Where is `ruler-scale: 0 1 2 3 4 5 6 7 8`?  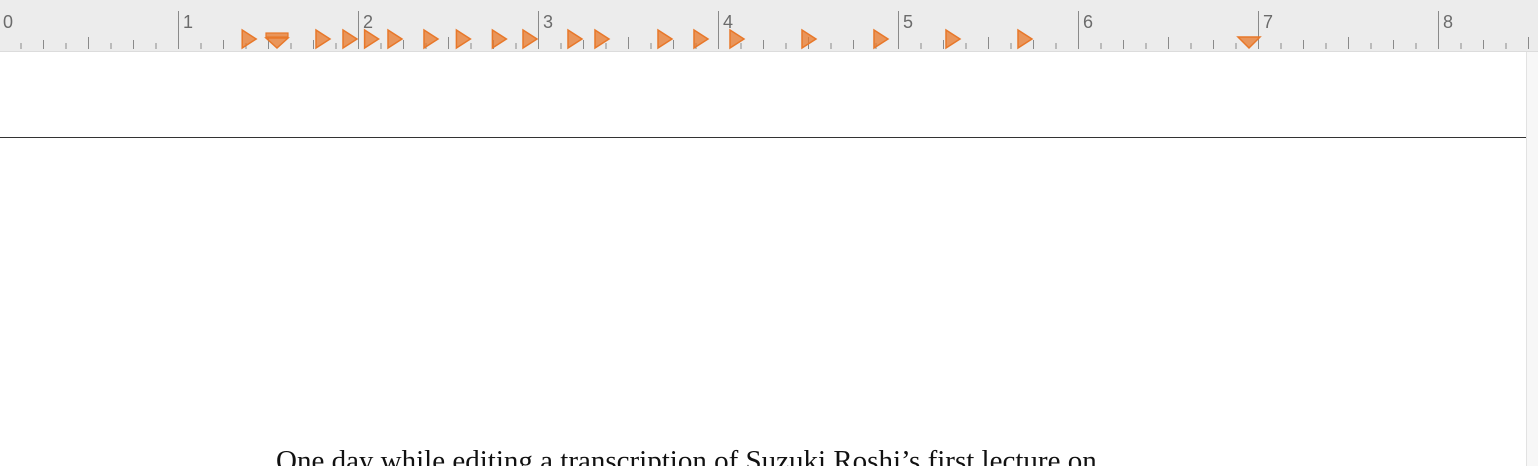 ruler-scale: 0 1 2 3 4 5 6 7 8 is located at coordinates (769, 26).